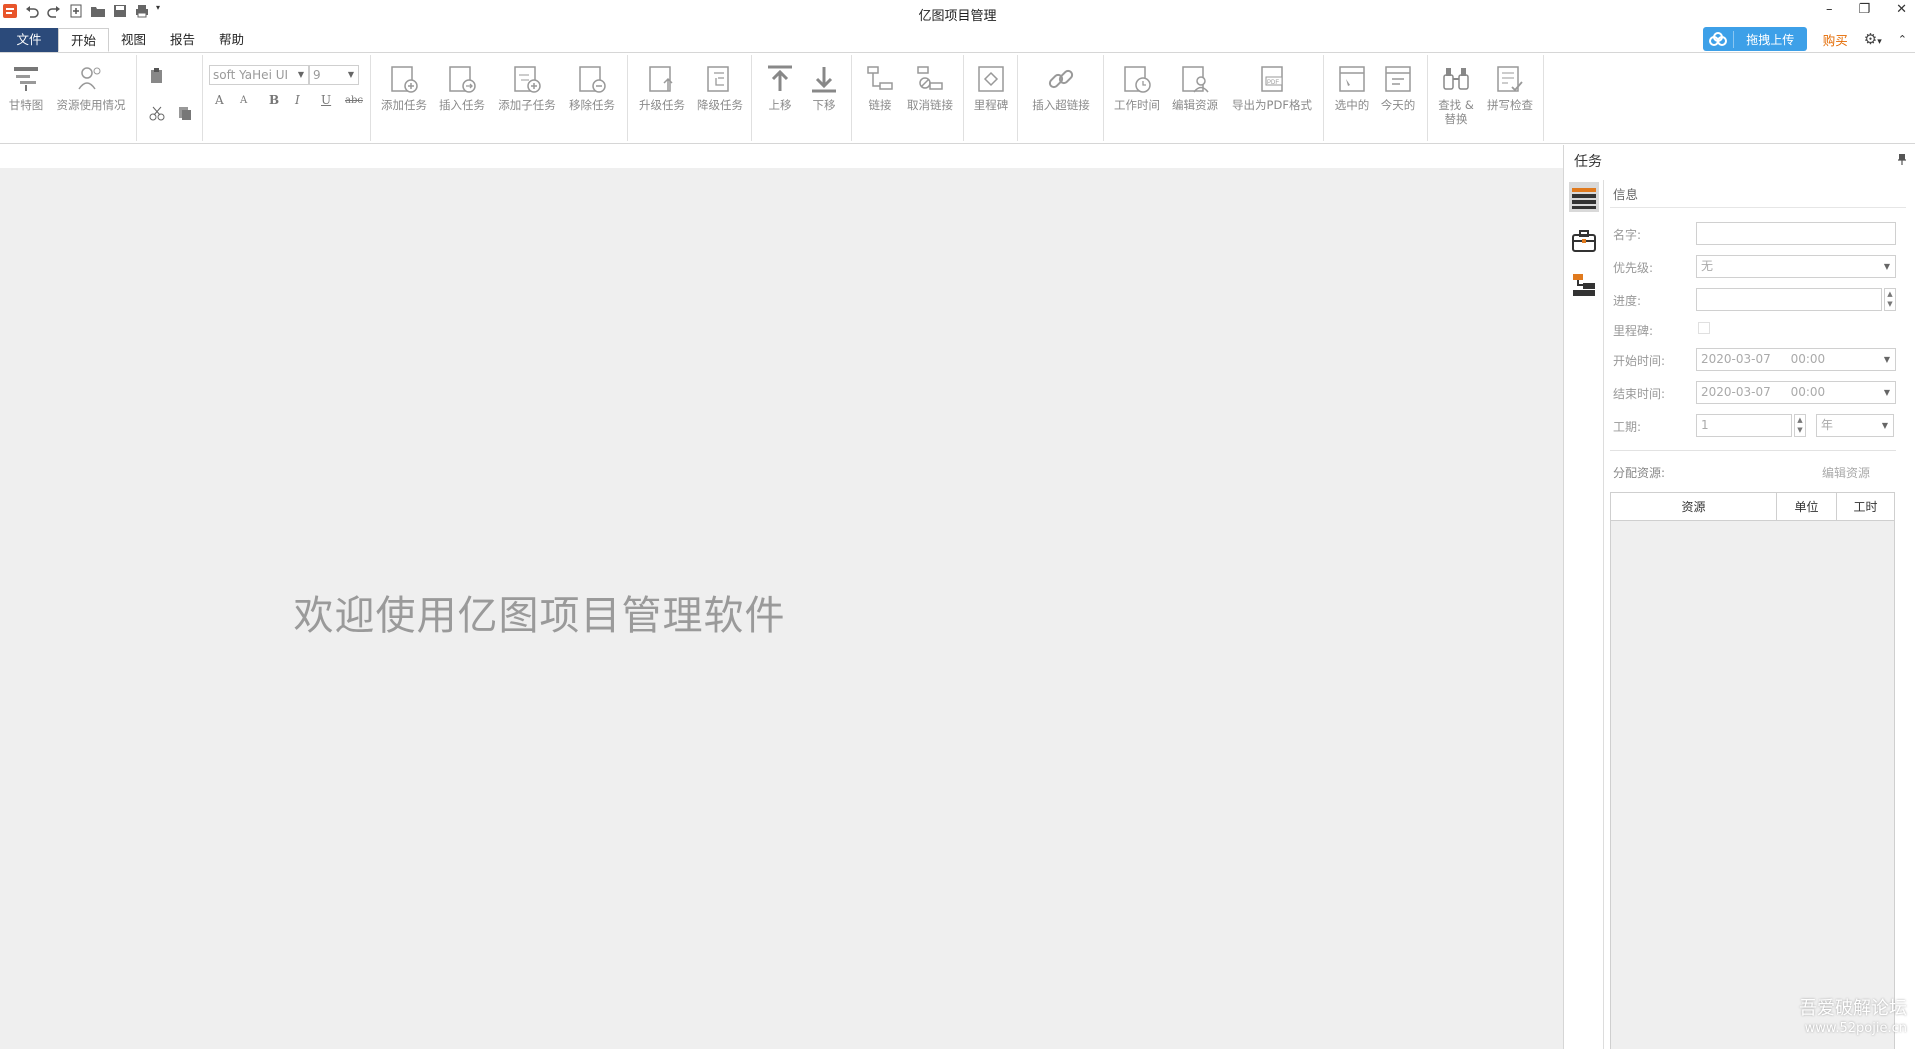  I want to click on add-subtask-icon, so click(527, 79).